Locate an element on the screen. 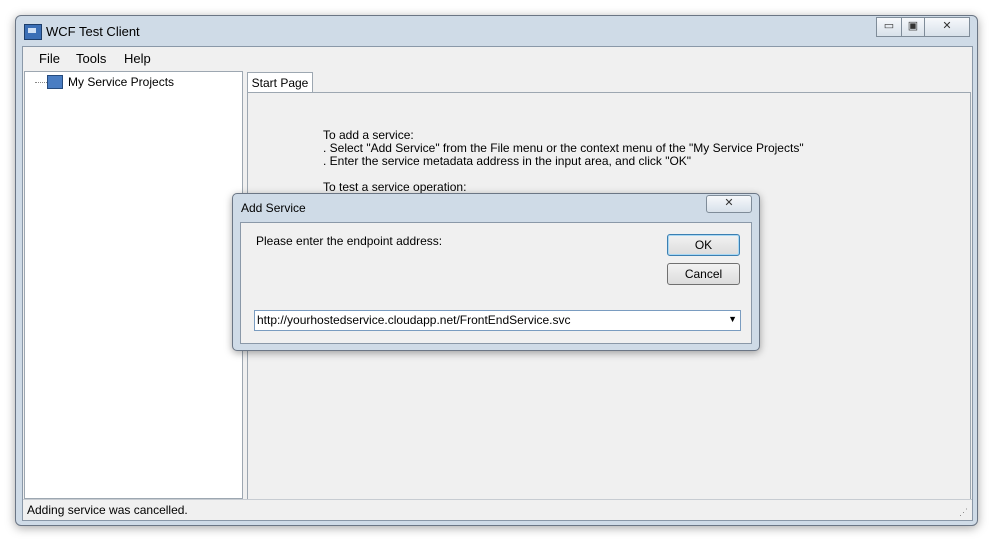  cancel-button: Cancel is located at coordinates (703, 274).